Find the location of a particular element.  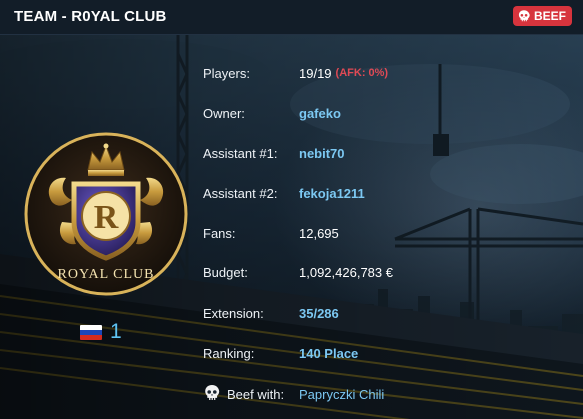

beef-with-label: Beef with: is located at coordinates (256, 394).